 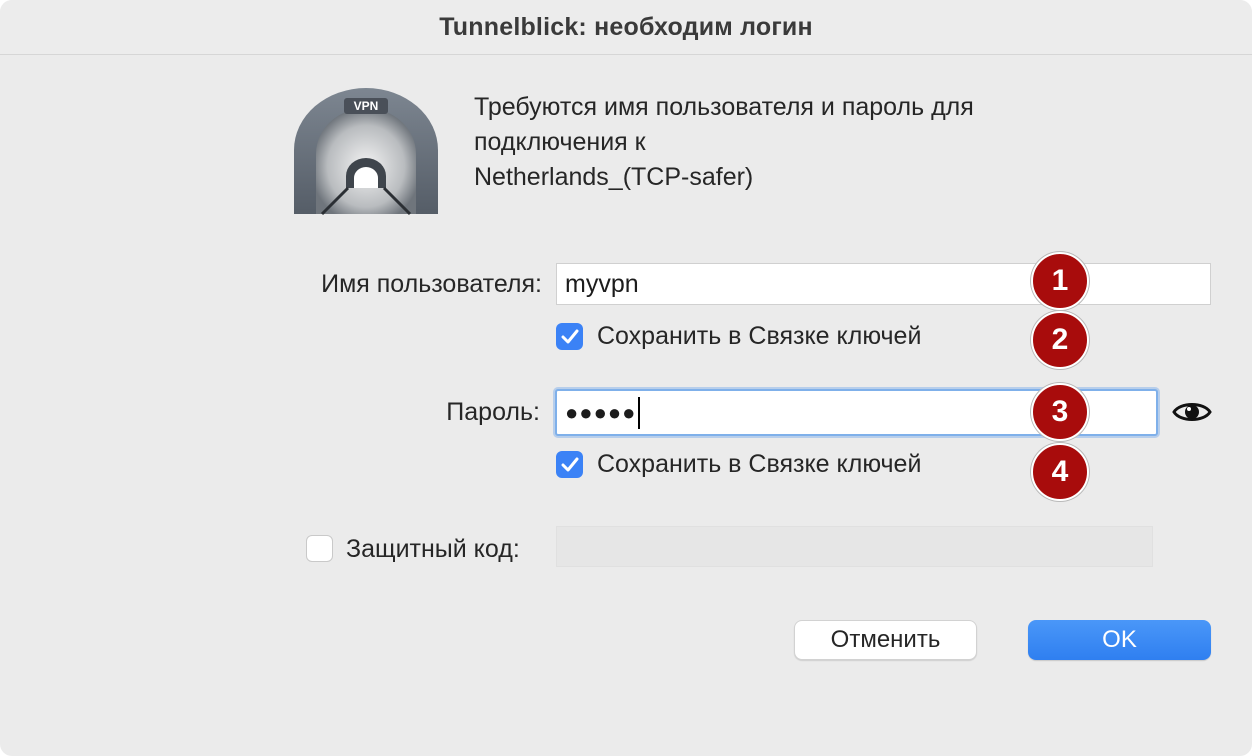 What do you see at coordinates (724, 107) in the screenshot?
I see `message-line-1: Требуются имя пользователя и пароль для` at bounding box center [724, 107].